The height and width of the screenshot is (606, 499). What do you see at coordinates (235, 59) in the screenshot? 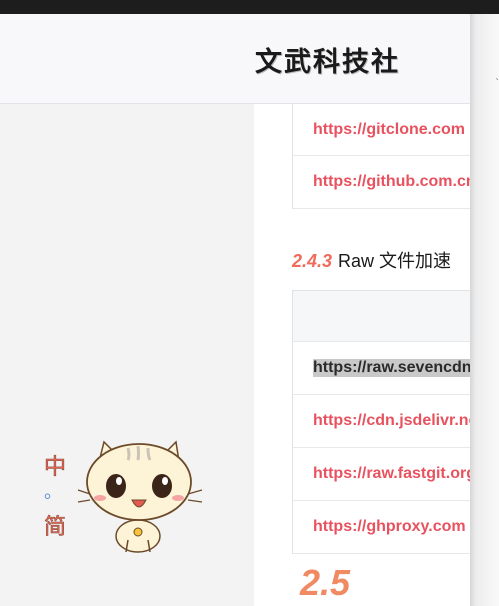
I see `site-header: 文武科技社` at bounding box center [235, 59].